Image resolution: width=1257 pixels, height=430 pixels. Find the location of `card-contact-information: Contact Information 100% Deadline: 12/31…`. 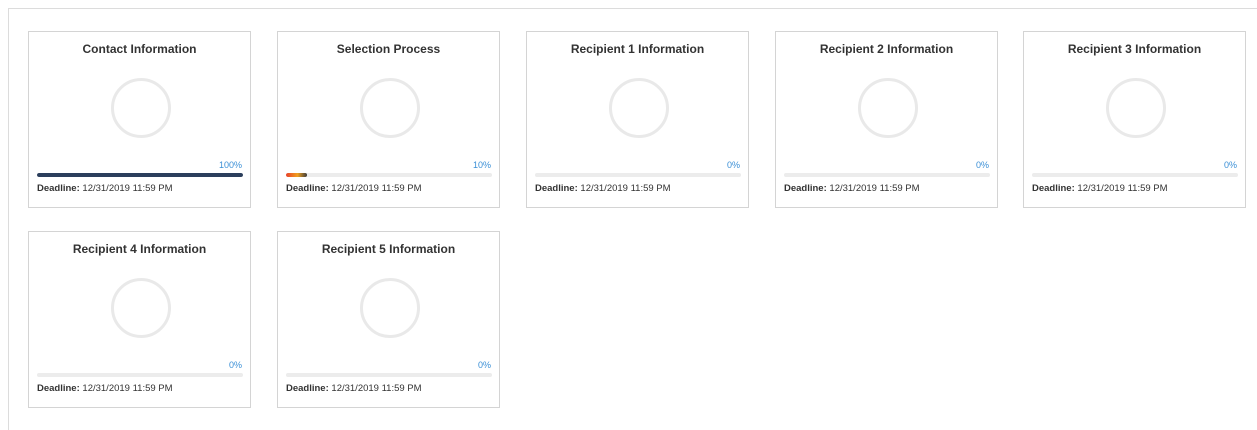

card-contact-information: Contact Information 100% Deadline: 12/31… is located at coordinates (139, 119).